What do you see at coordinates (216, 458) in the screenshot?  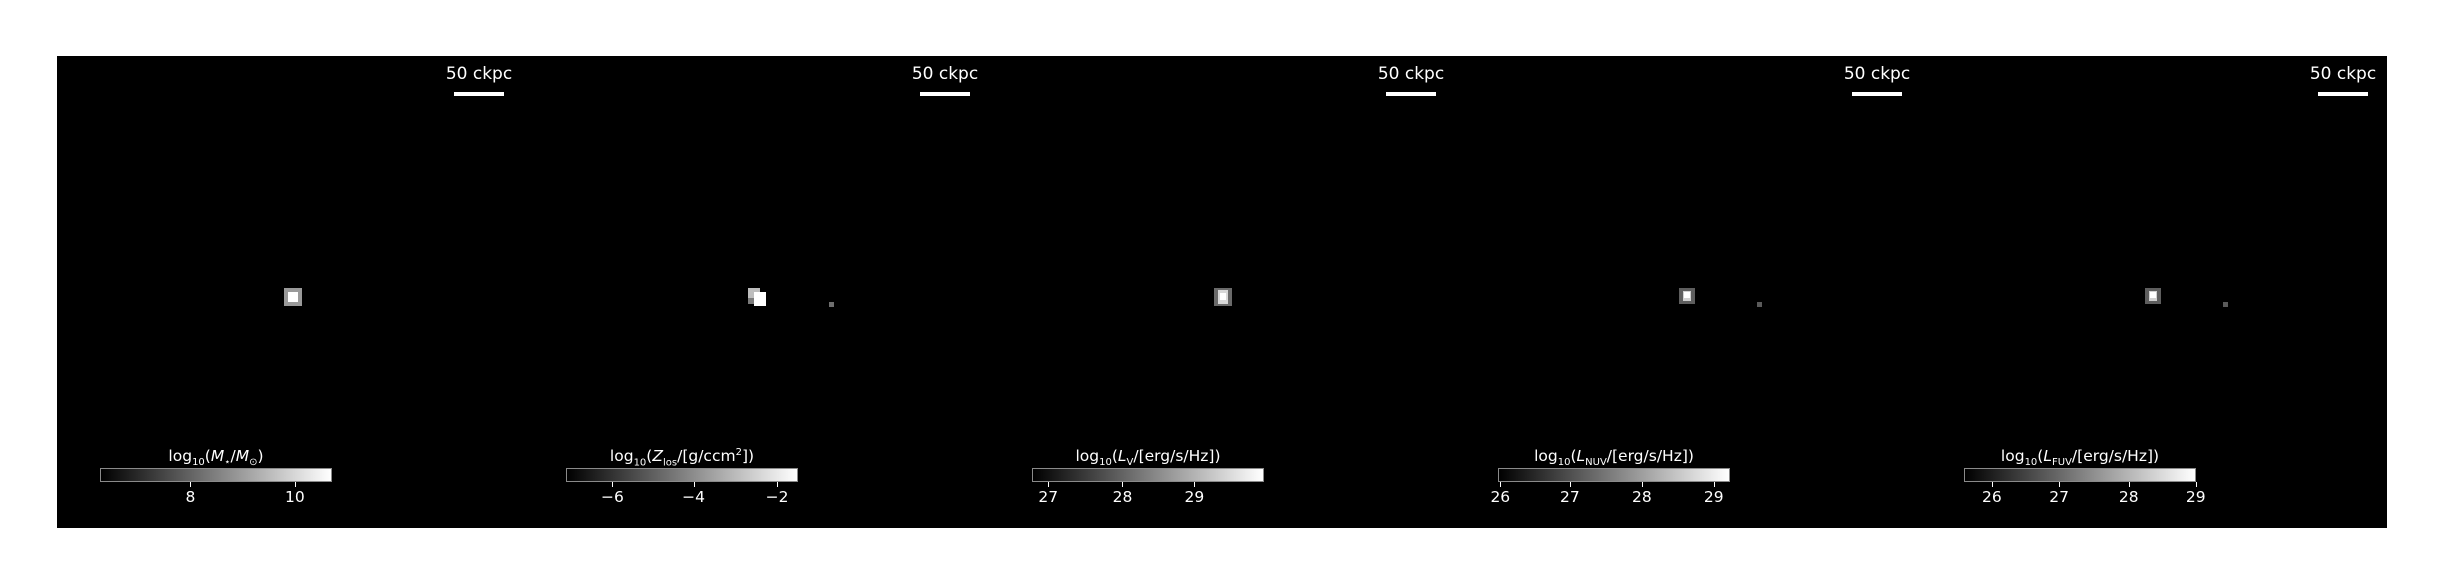 I see `colorbar-label: log10(M⋆/M⊙)` at bounding box center [216, 458].